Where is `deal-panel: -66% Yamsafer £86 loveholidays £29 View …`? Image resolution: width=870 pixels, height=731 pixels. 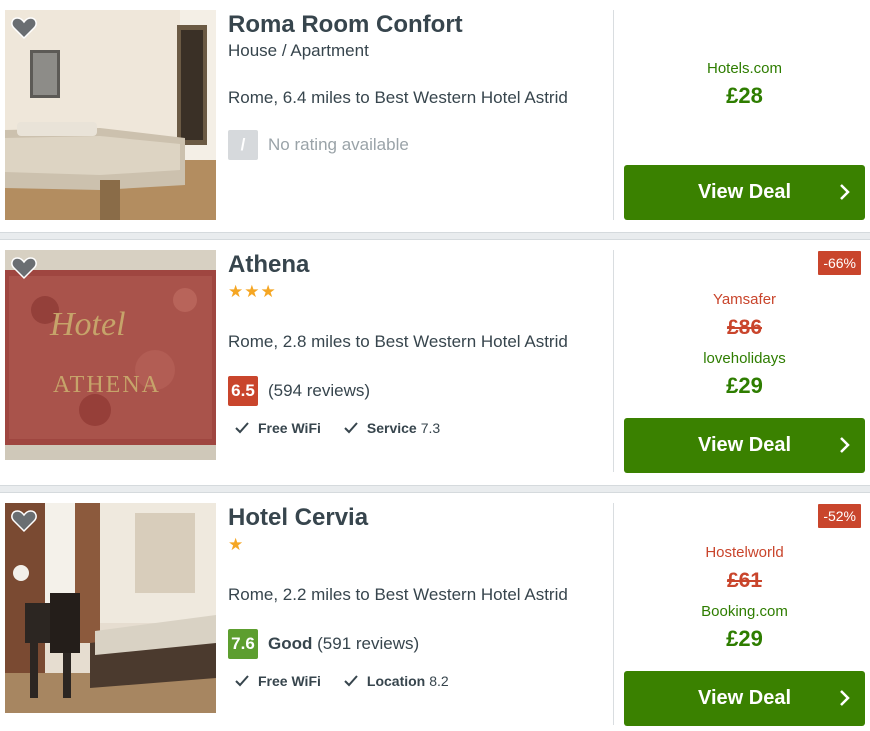 deal-panel: -66% Yamsafer £86 loveholidays £29 View … is located at coordinates (744, 361).